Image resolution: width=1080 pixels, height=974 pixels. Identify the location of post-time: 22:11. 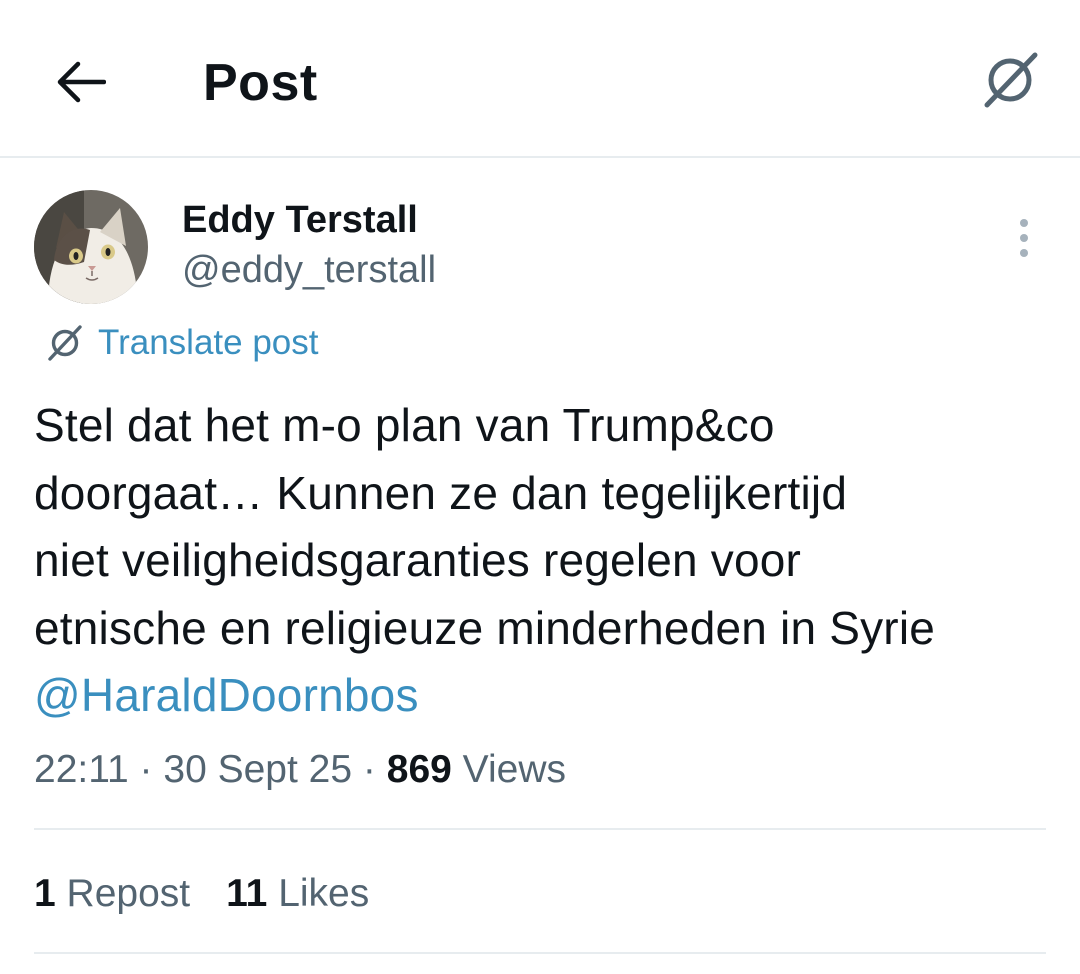
(81, 769).